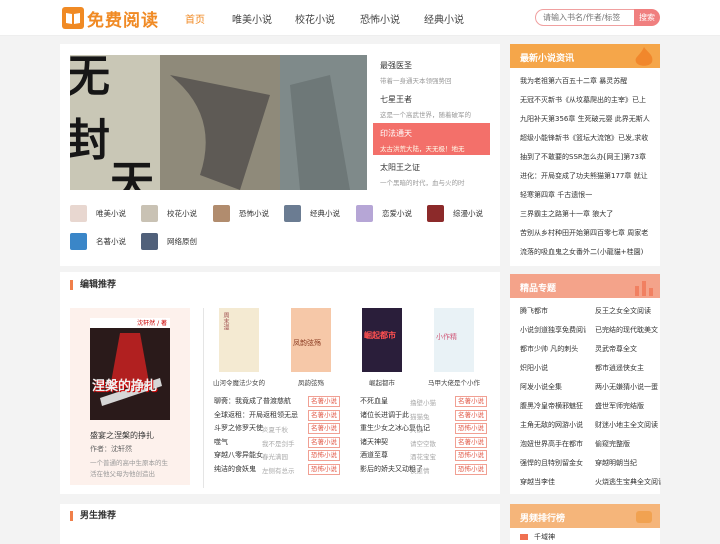 The image size is (720, 544). I want to click on topic-item: 泡妞世界高手在都市, so click(553, 444).